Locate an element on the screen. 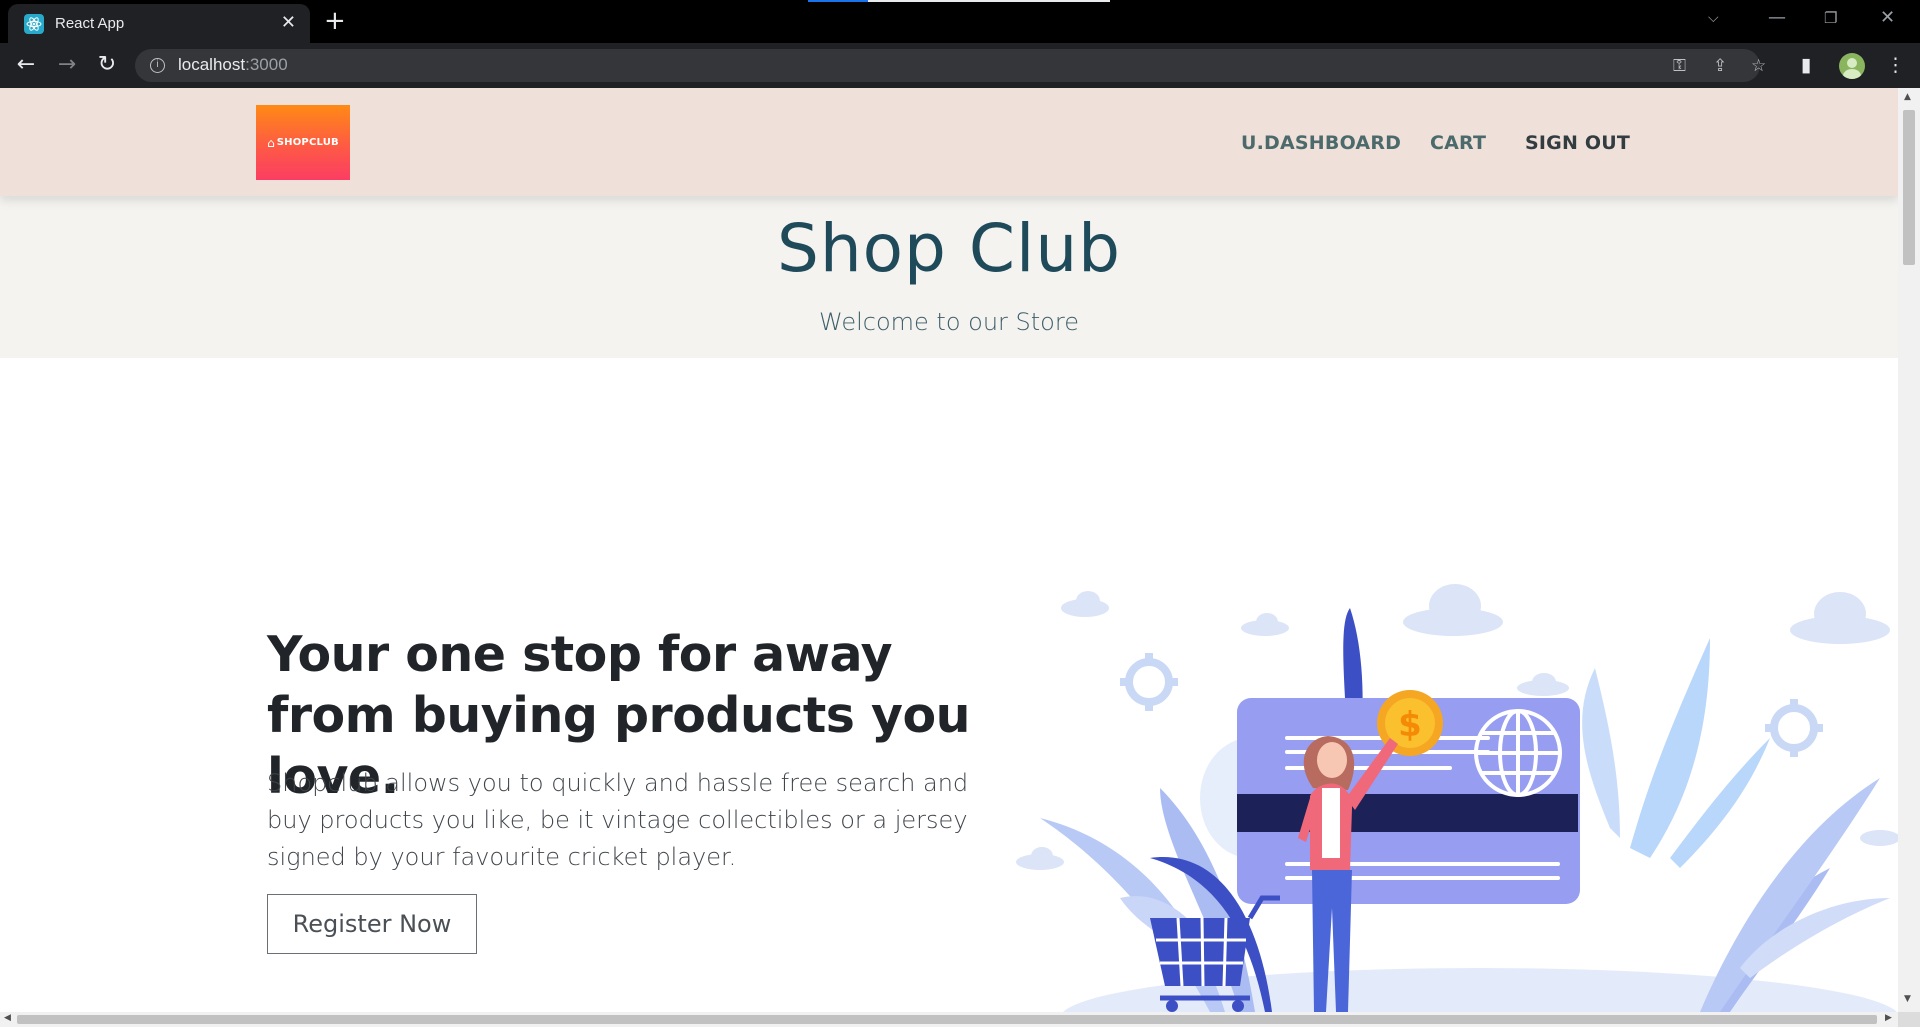  window-close-icon: ✕ is located at coordinates (1887, 18).